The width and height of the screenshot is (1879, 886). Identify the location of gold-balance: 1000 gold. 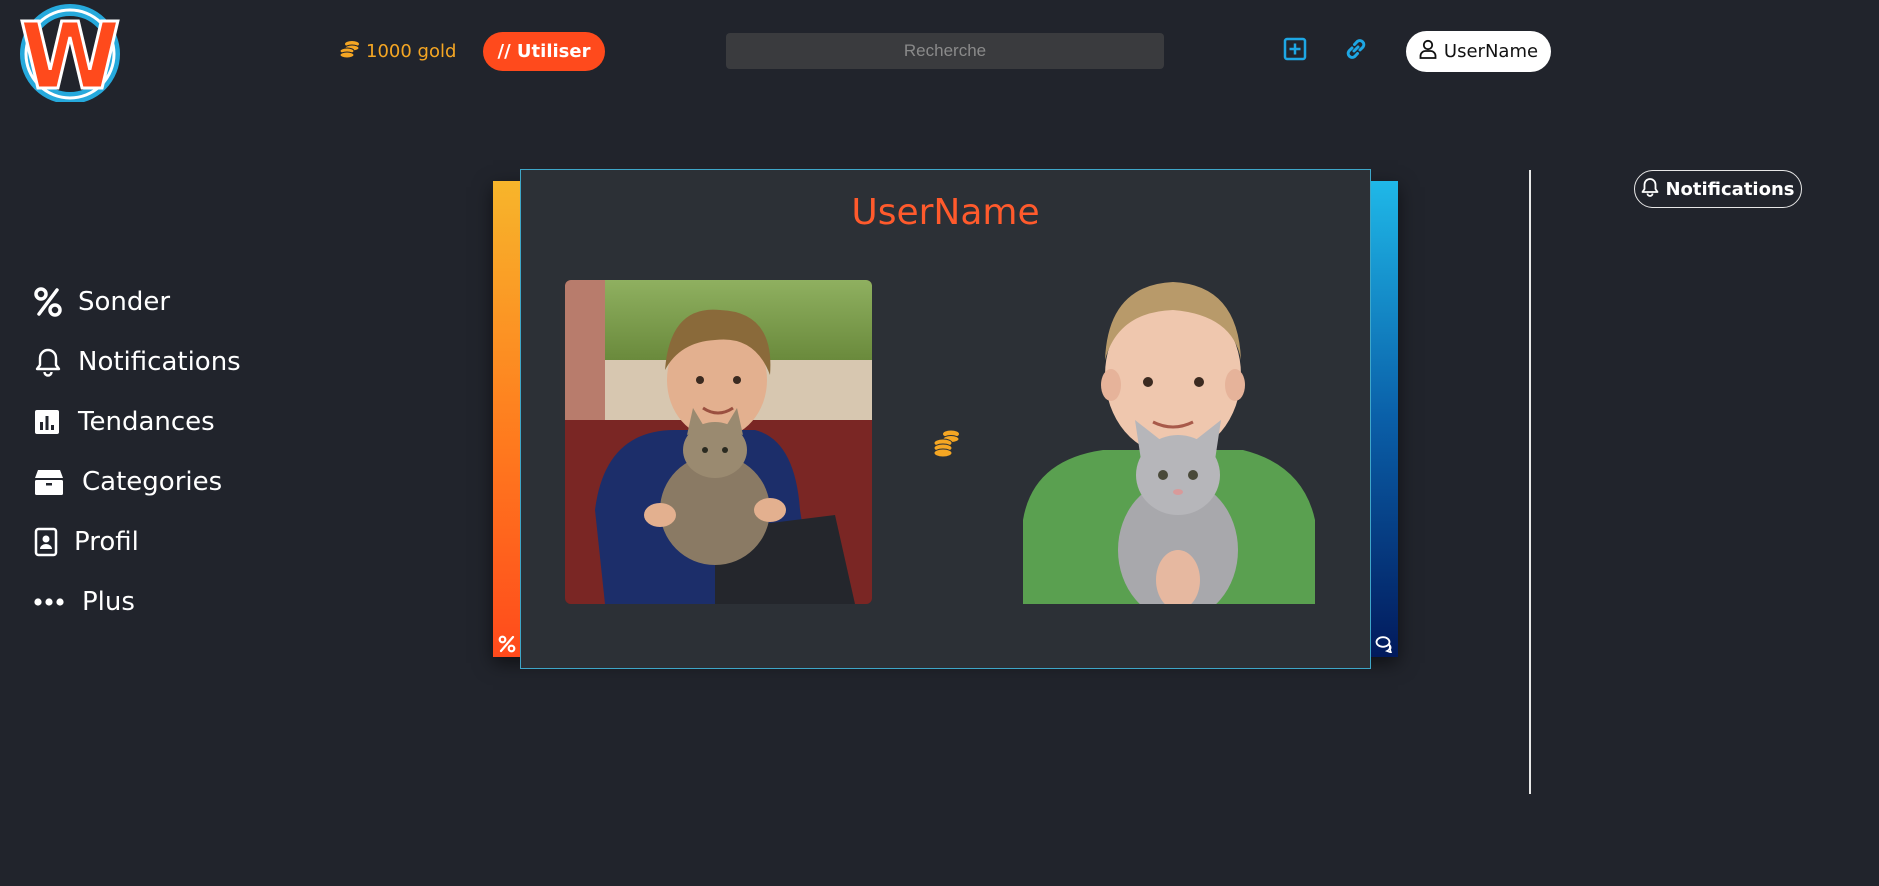
(398, 51).